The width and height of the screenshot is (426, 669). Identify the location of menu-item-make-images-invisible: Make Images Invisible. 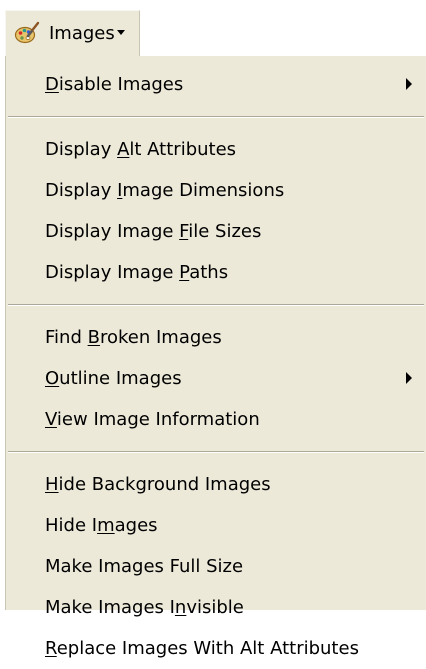
(216, 607).